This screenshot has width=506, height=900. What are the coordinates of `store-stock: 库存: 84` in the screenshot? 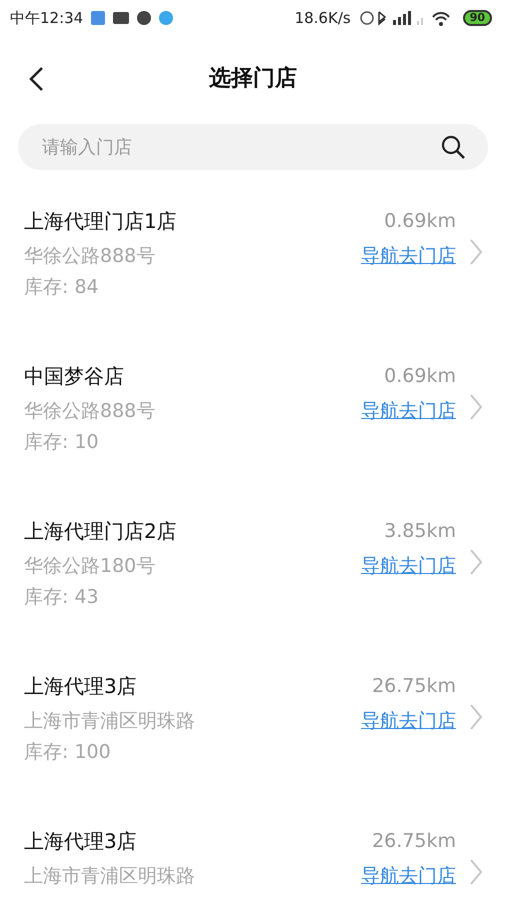 It's located at (62, 287).